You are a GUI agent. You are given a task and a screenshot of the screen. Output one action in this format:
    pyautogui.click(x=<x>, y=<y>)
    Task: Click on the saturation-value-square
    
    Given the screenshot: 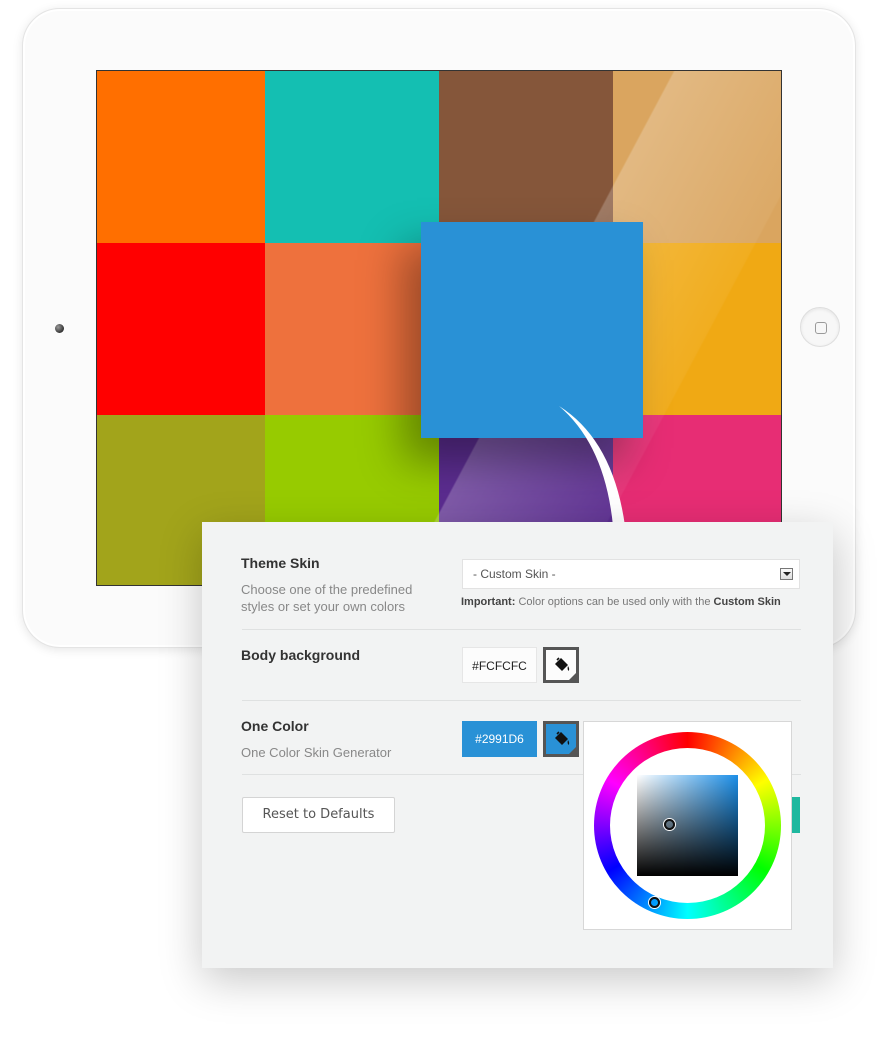 What is the action you would take?
    pyautogui.click(x=687, y=825)
    